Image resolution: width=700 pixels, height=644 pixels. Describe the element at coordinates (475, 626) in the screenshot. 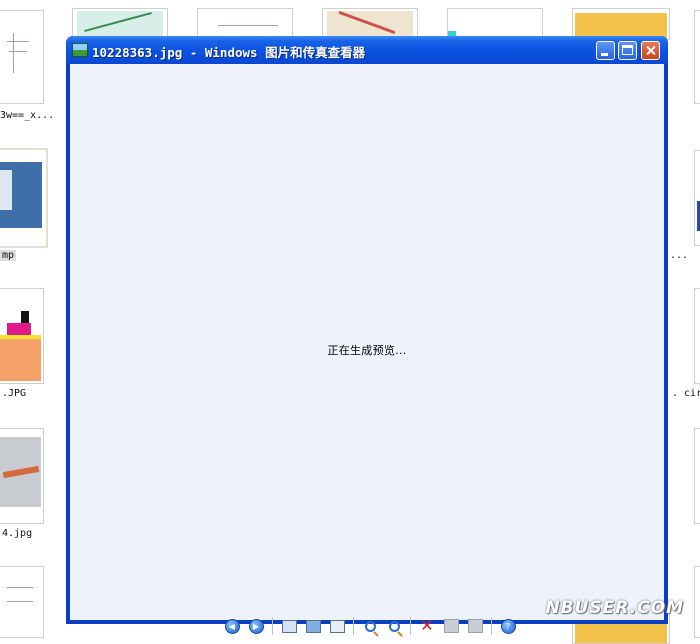

I see `copy-to-button` at that location.